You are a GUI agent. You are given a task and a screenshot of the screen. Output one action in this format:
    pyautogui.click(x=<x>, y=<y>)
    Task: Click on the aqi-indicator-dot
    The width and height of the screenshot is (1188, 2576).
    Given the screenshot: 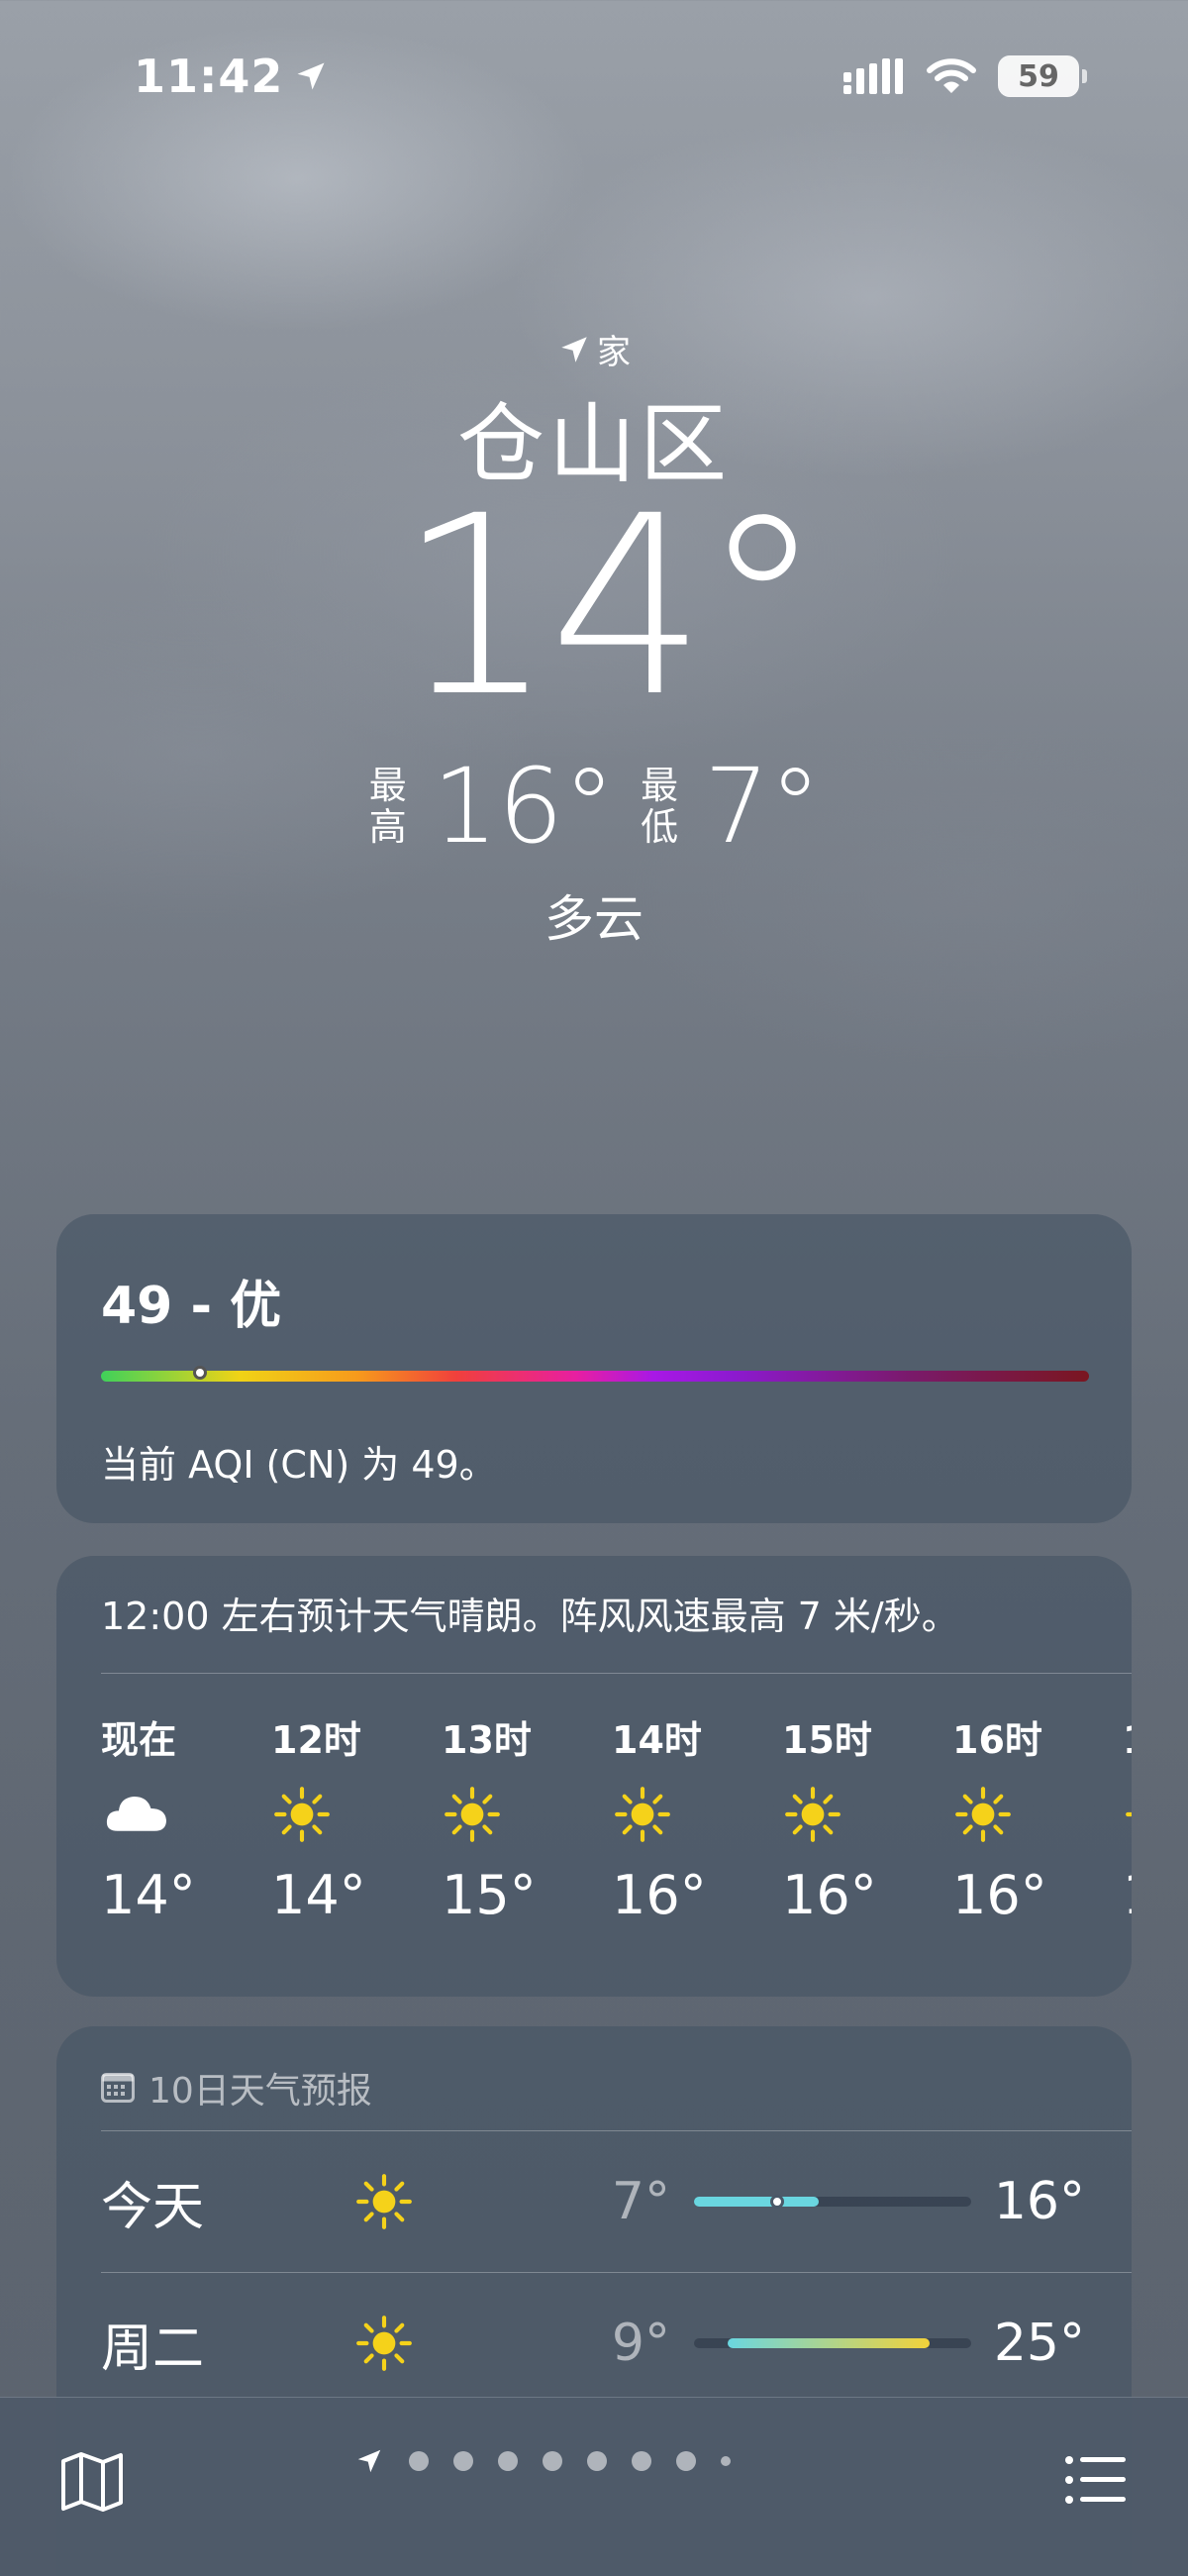 What is the action you would take?
    pyautogui.click(x=199, y=1373)
    